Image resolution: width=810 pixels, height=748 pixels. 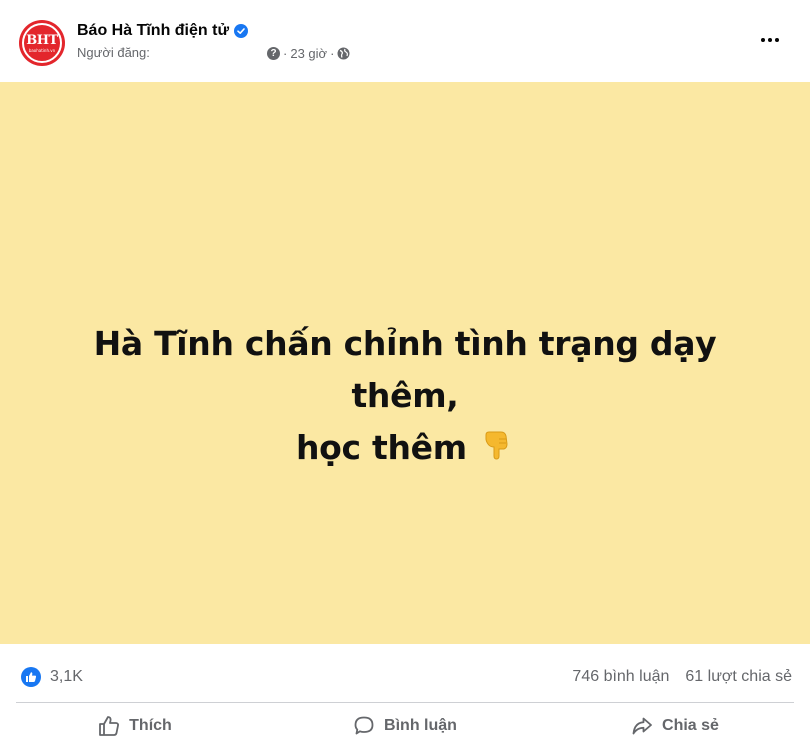 I want to click on avatar-logo-text: BHT, so click(x=42, y=40).